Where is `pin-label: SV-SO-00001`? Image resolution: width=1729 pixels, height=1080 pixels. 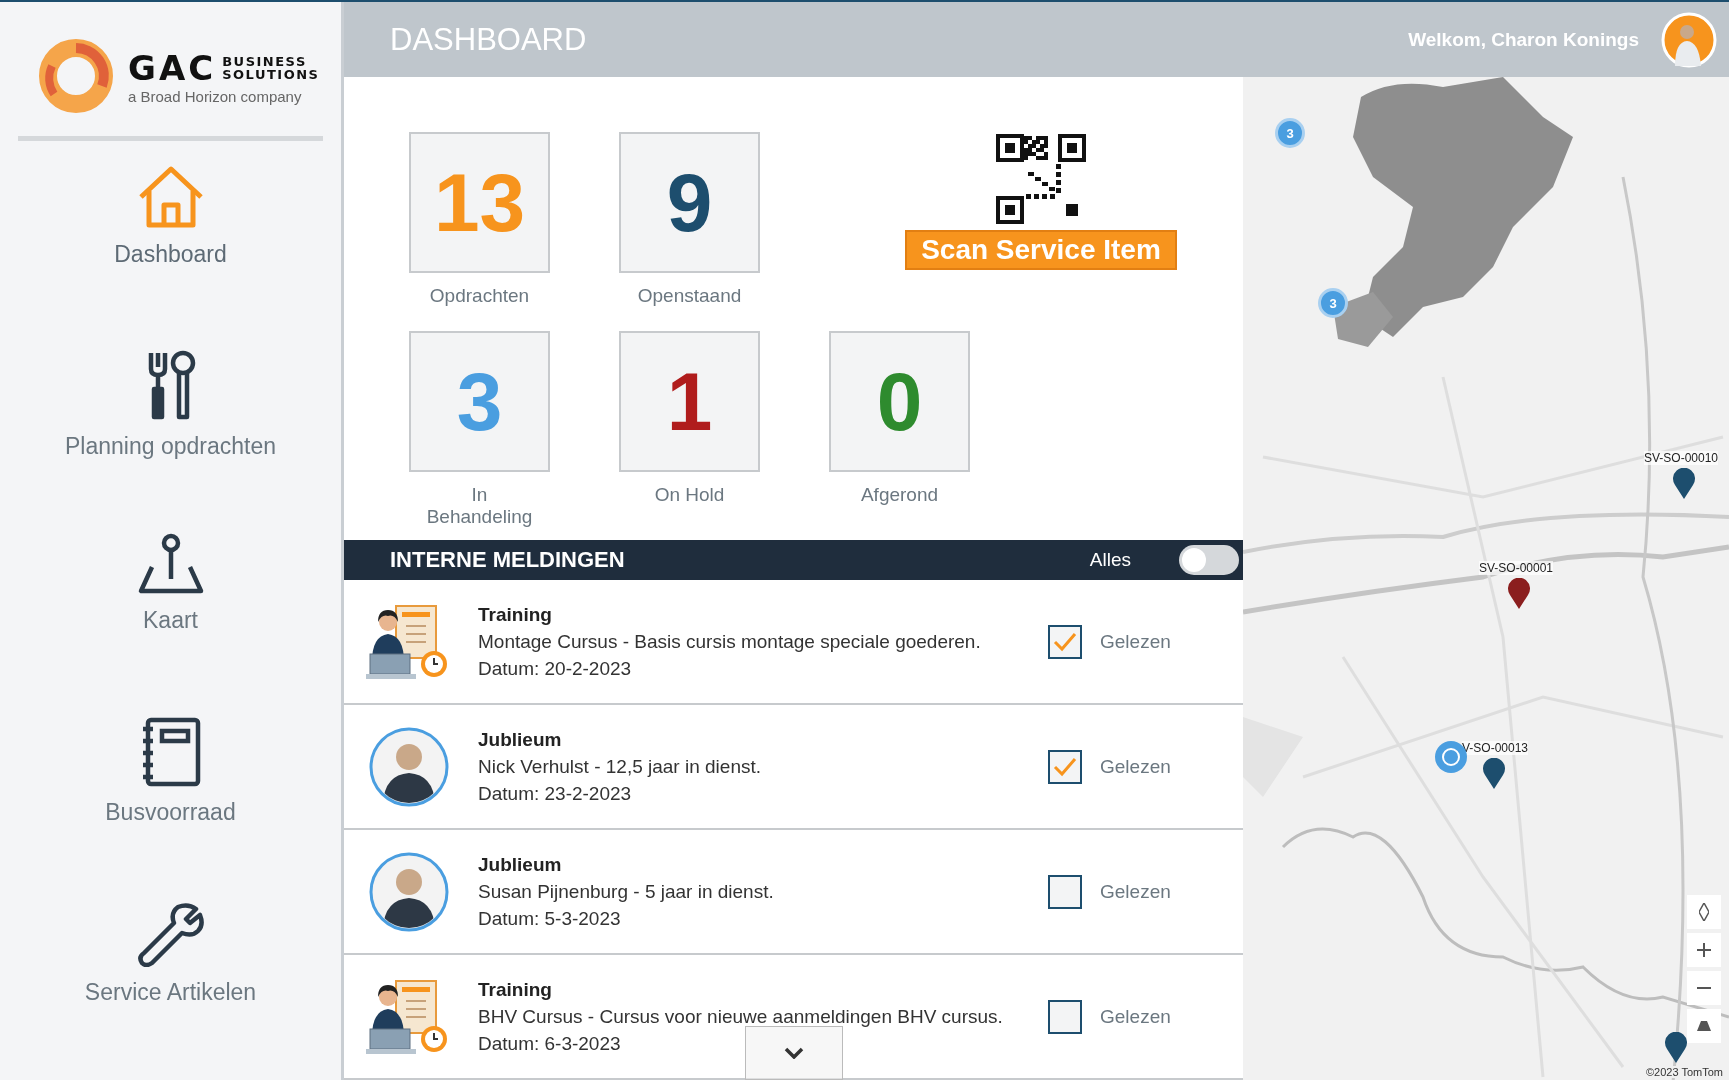
pin-label: SV-SO-00001 is located at coordinates (1516, 568).